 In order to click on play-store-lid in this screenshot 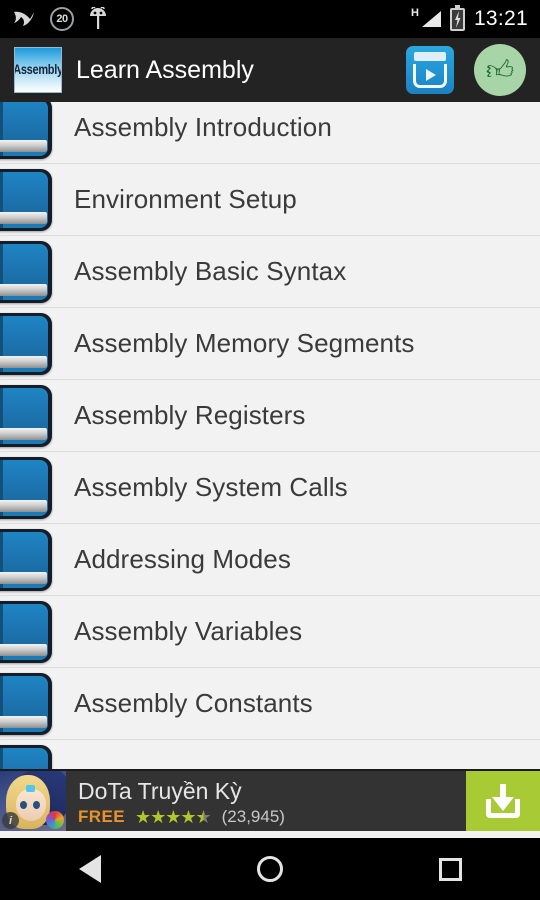, I will do `click(430, 56)`.